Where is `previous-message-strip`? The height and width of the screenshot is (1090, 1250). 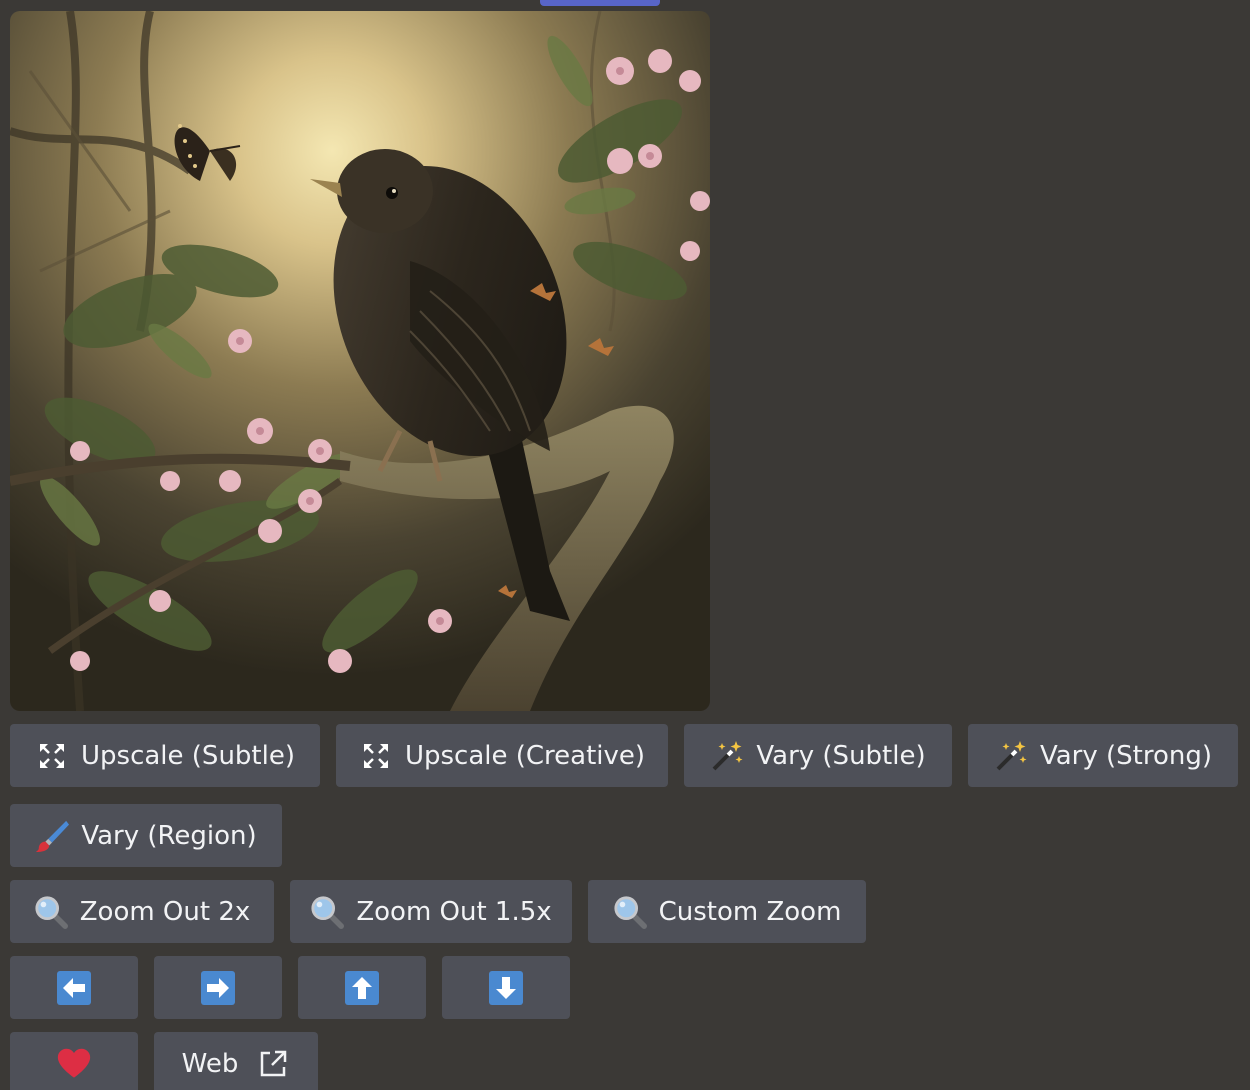 previous-message-strip is located at coordinates (625, 5).